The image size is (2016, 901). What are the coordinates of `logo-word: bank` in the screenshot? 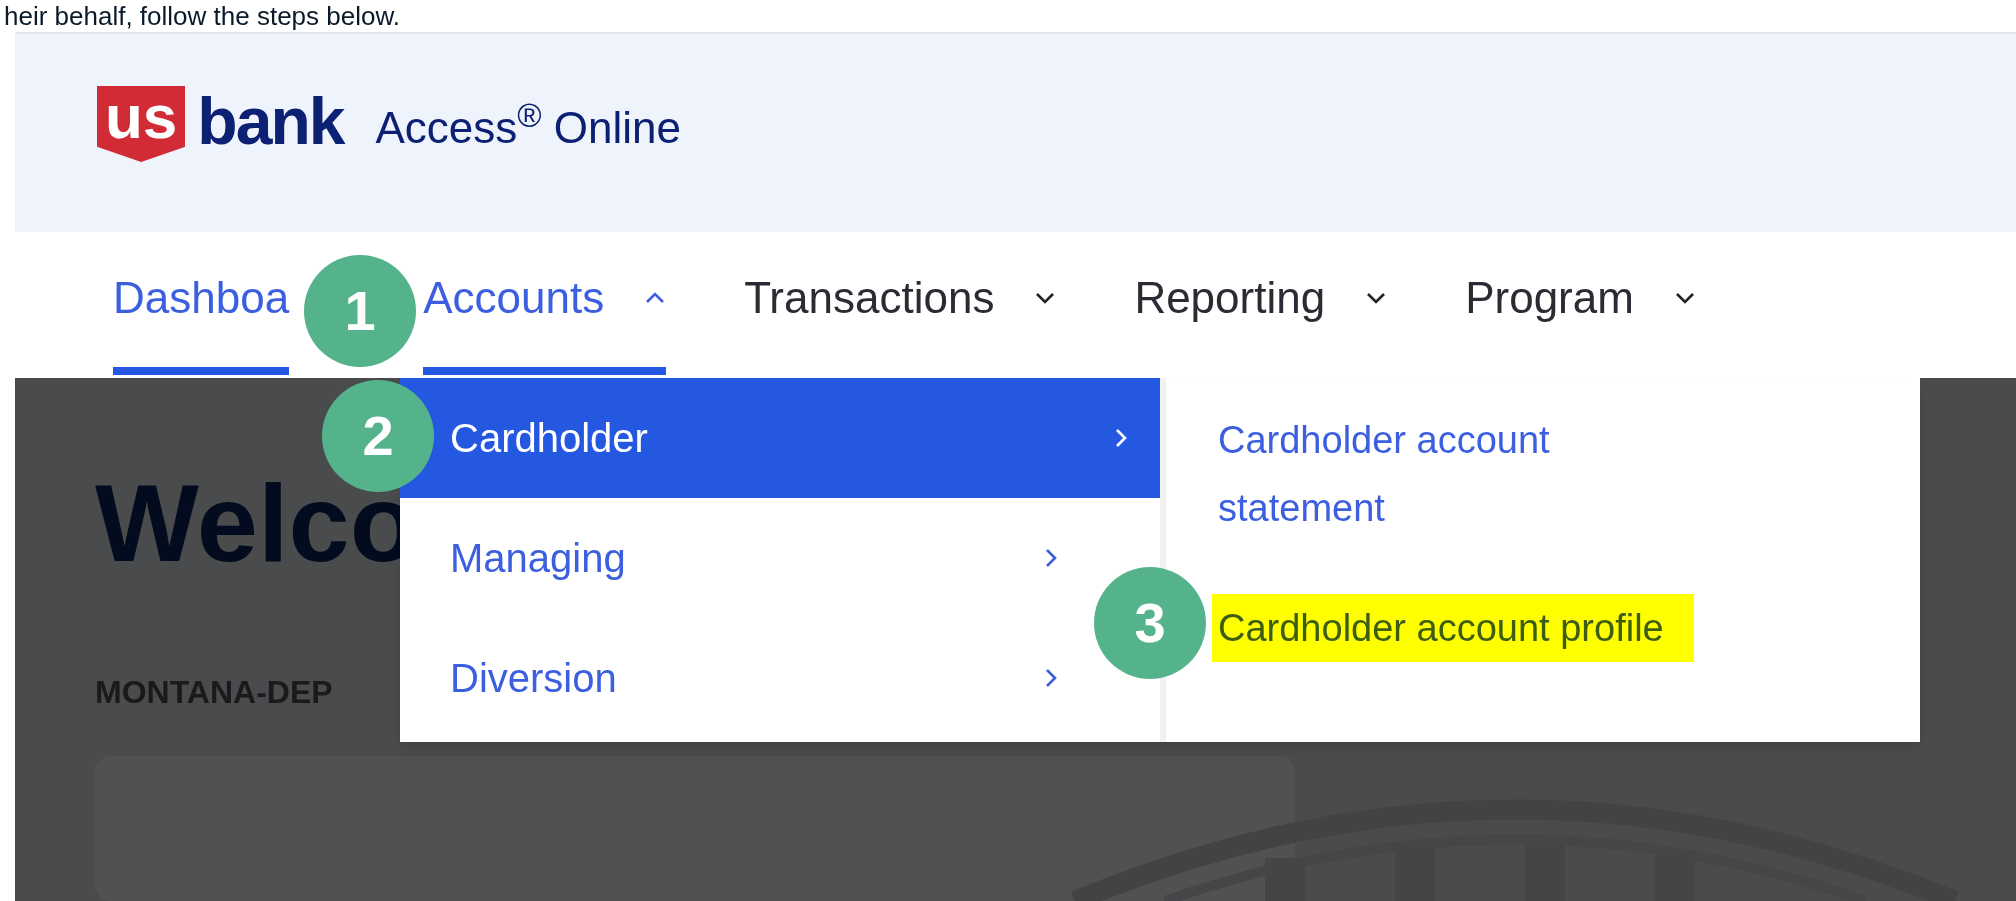 It's located at (270, 121).